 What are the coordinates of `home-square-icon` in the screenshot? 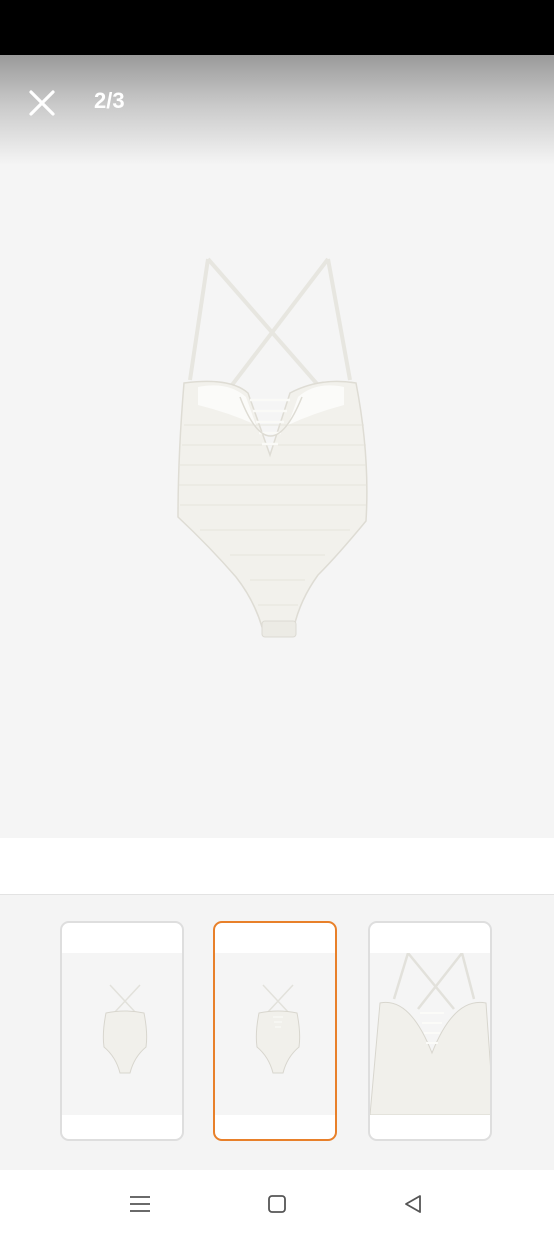 It's located at (277, 1204).